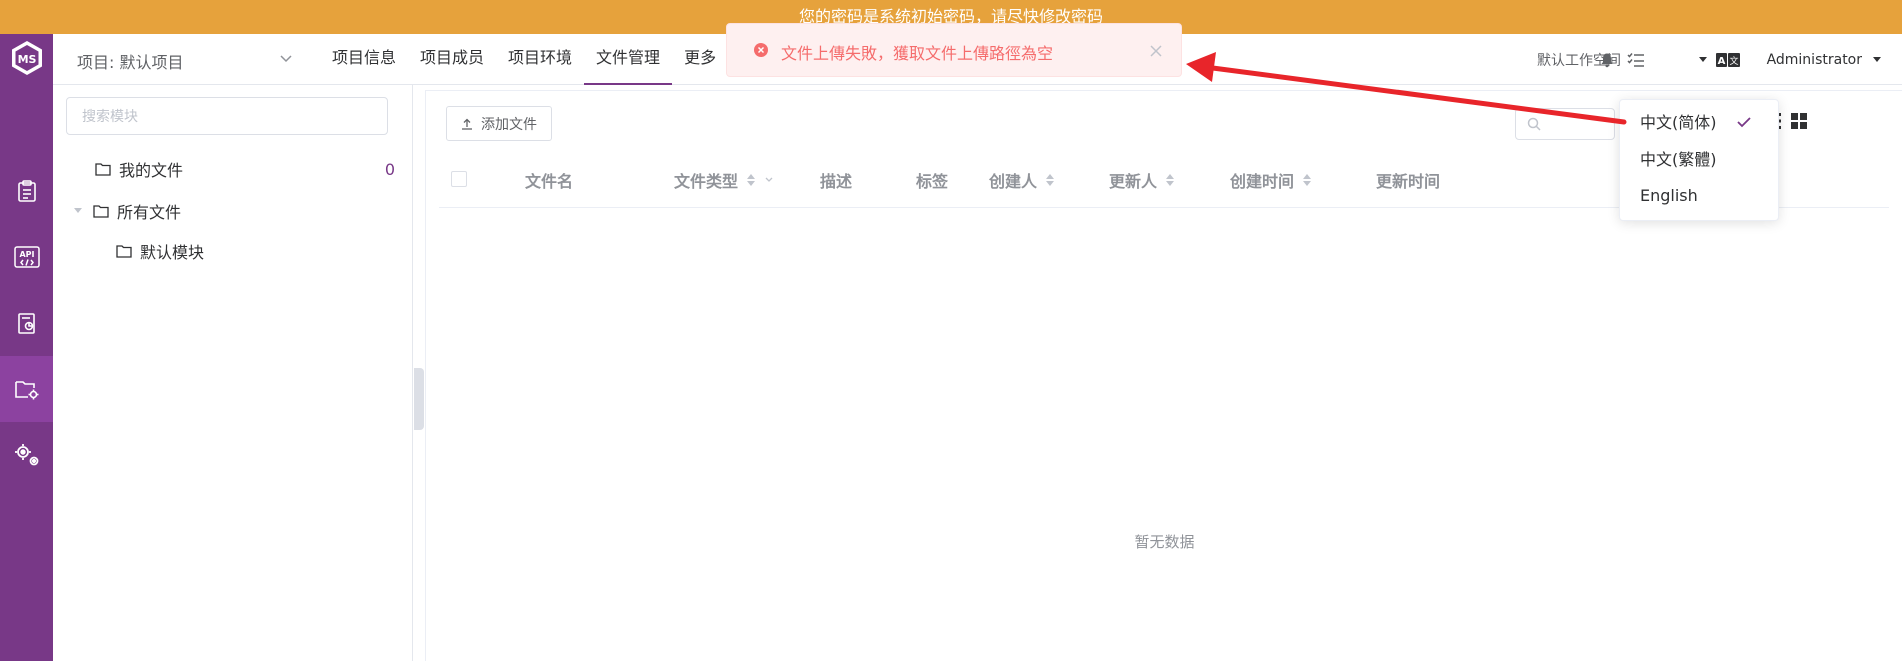  Describe the element at coordinates (1733, 61) in the screenshot. I see `svg-text: 文` at that location.